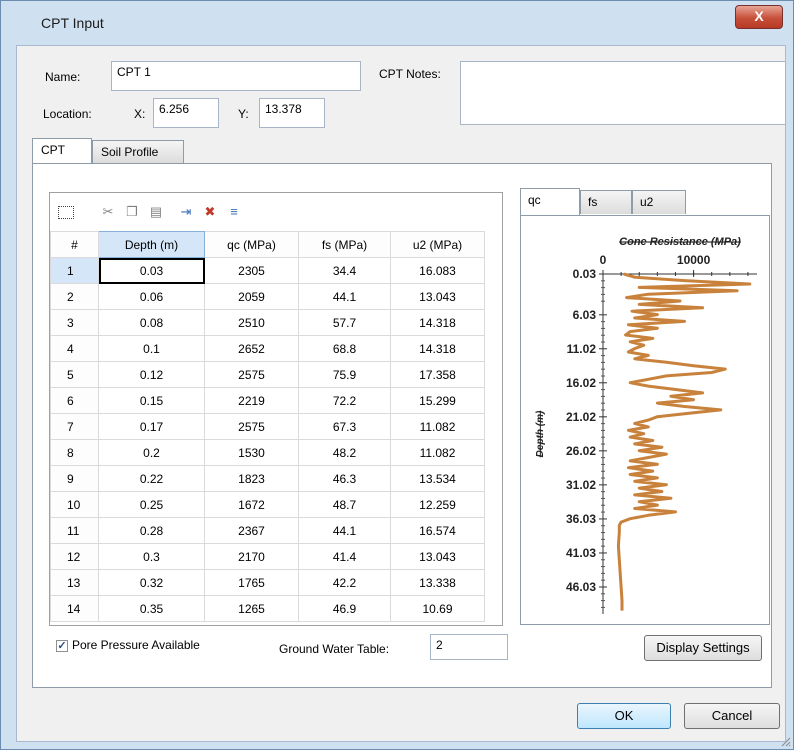 Image resolution: width=794 pixels, height=750 pixels. What do you see at coordinates (234, 212) in the screenshot?
I see `append-row-icon: ≡` at bounding box center [234, 212].